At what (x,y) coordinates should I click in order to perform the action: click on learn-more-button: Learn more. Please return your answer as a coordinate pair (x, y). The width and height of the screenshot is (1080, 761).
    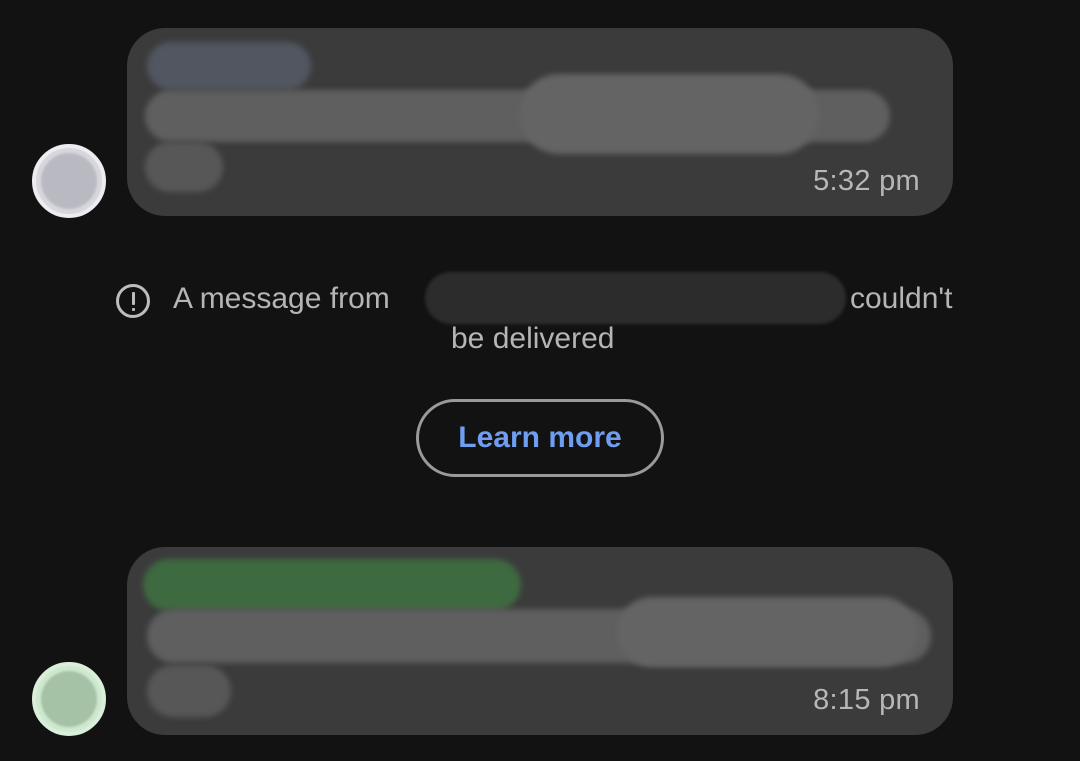
    Looking at the image, I should click on (540, 438).